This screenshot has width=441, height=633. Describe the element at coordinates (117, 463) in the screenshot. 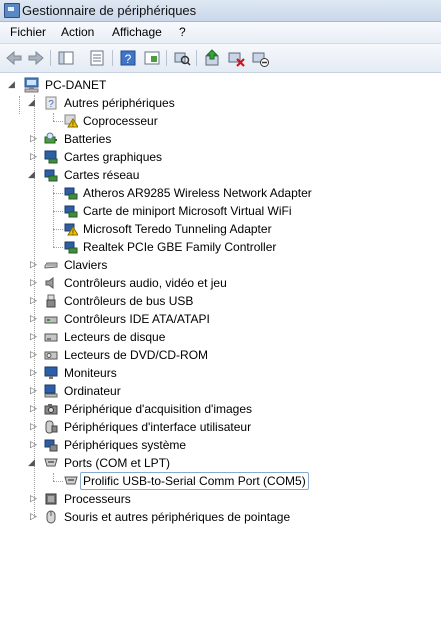

I see `tree-category-label: Ports (COM et LPT)` at that location.